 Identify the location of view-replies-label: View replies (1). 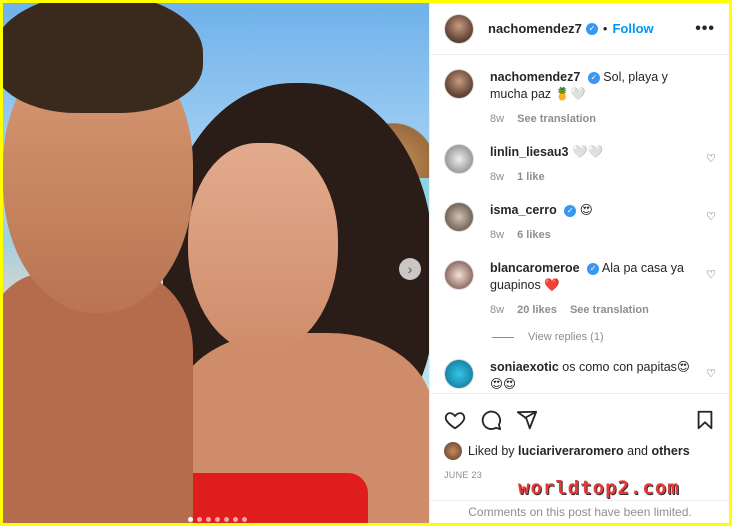
(566, 337).